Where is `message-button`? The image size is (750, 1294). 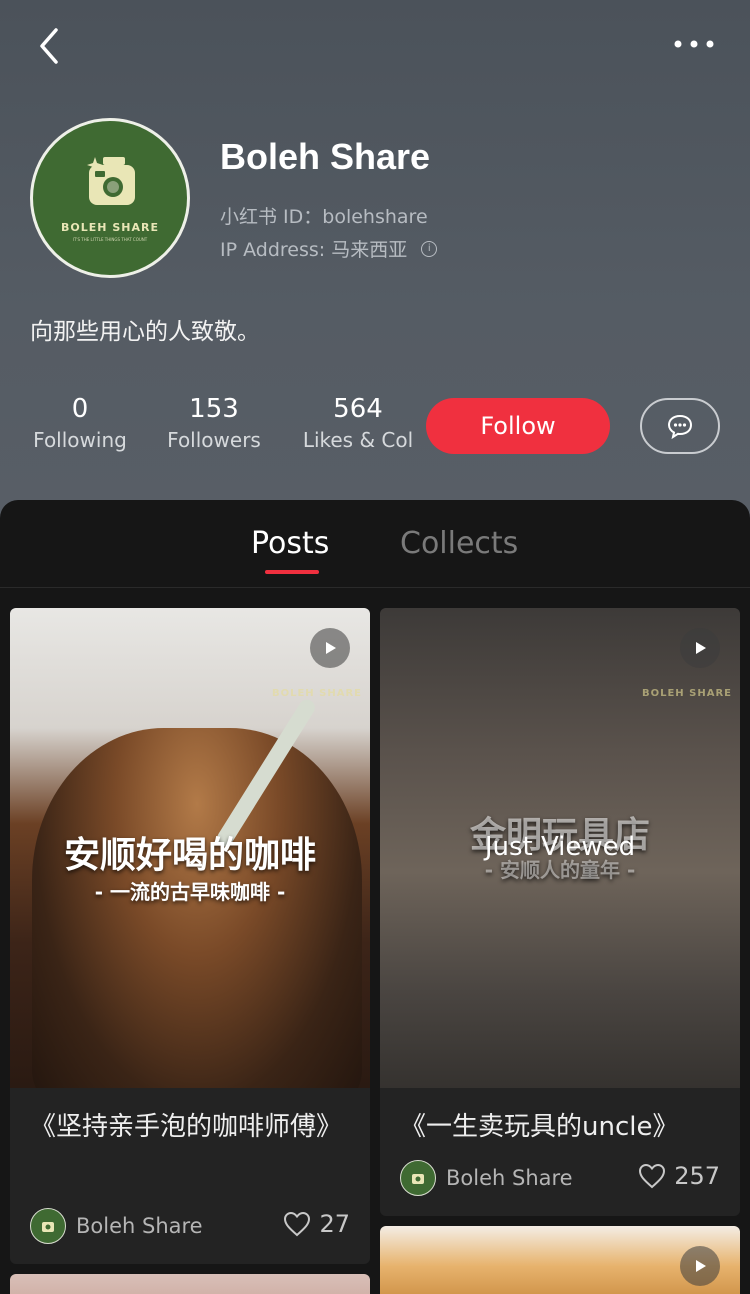 message-button is located at coordinates (680, 426).